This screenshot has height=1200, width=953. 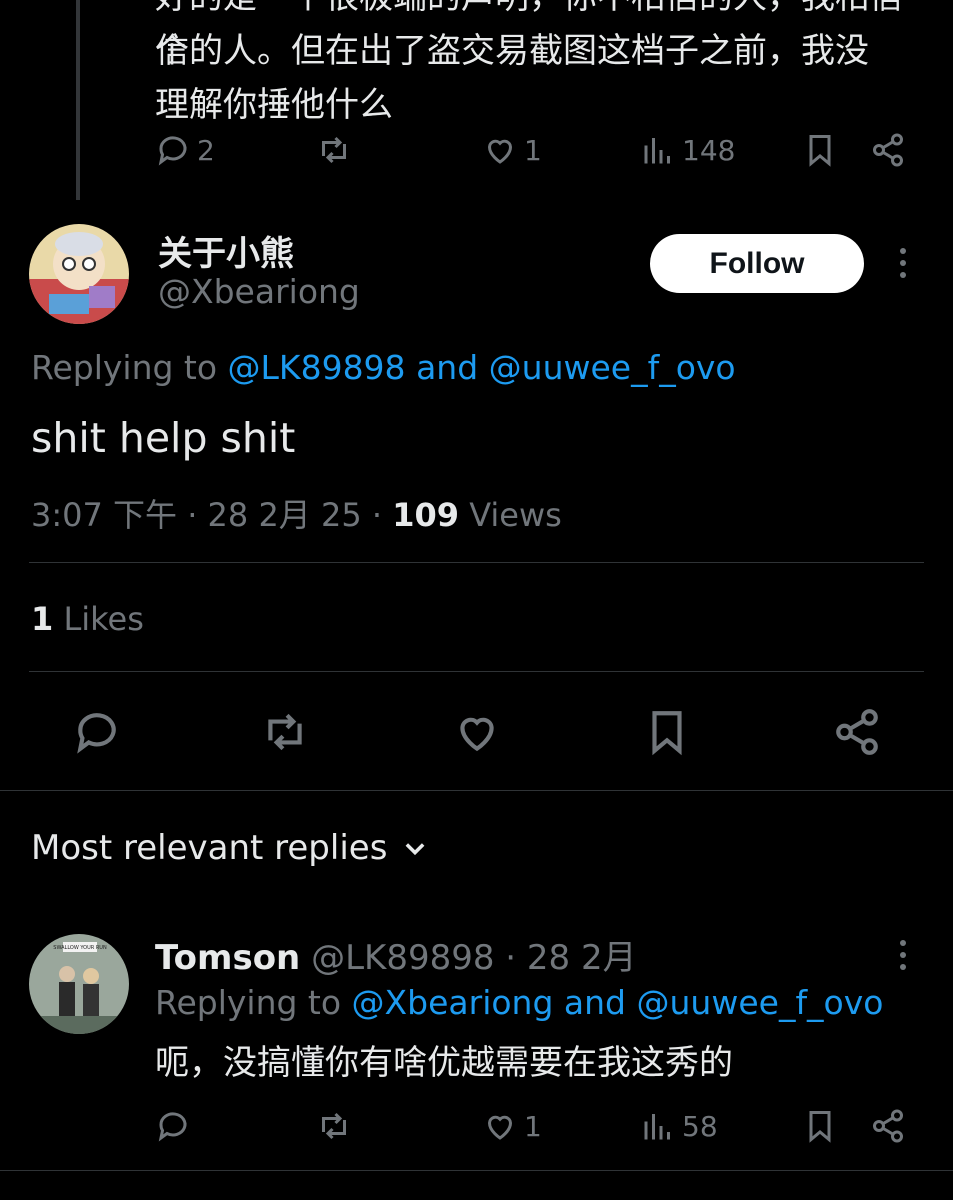 I want to click on parent-text-partial: 好的是一个很极端的声明，你不相信的人，我相信一个, so click(x=546, y=35).